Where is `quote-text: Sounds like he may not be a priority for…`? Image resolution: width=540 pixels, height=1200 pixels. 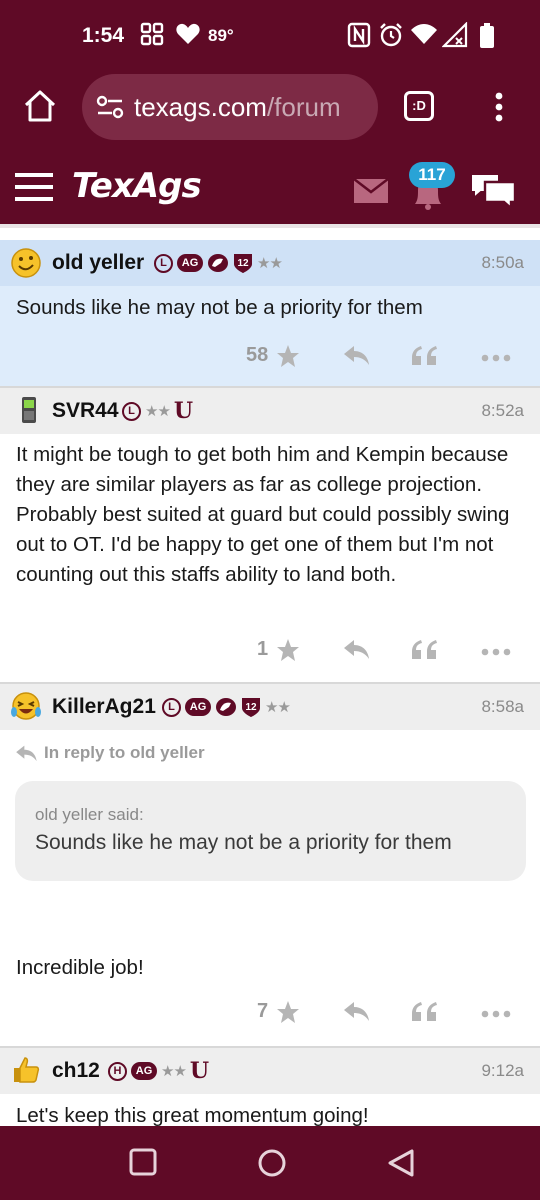
quote-text: Sounds like he may not be a priority for… is located at coordinates (243, 842).